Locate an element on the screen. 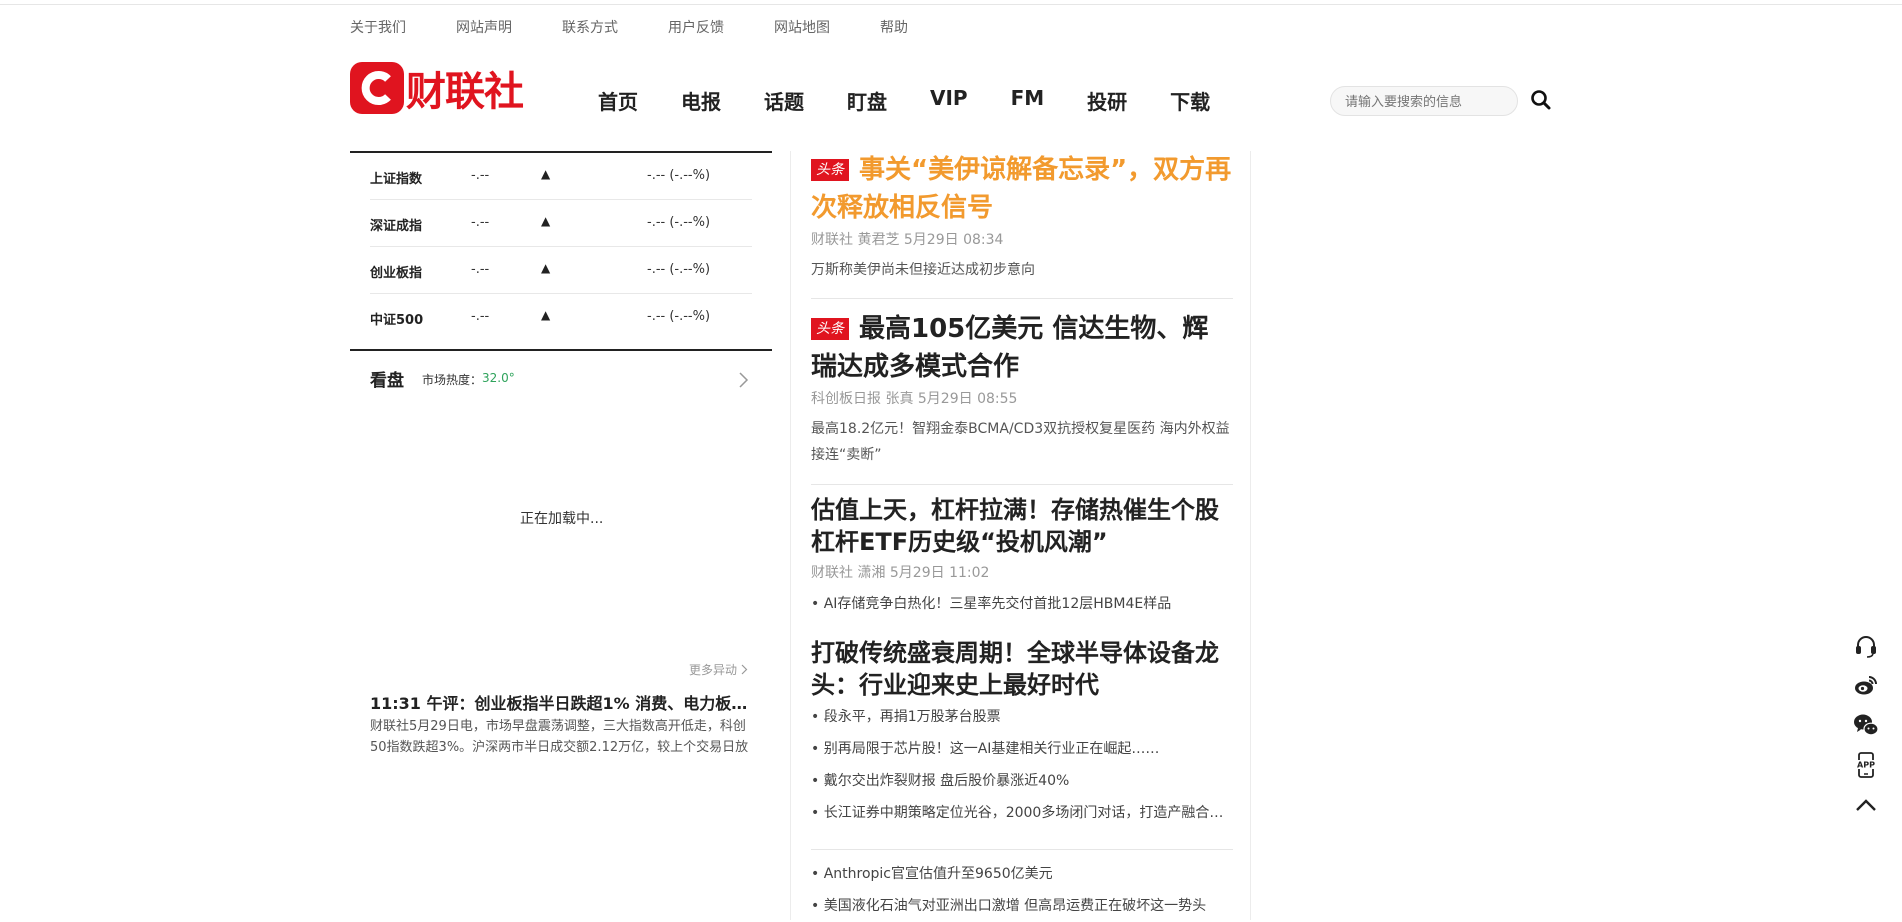 The height and width of the screenshot is (922, 1902). kanpan-title: 看盘 is located at coordinates (387, 378).